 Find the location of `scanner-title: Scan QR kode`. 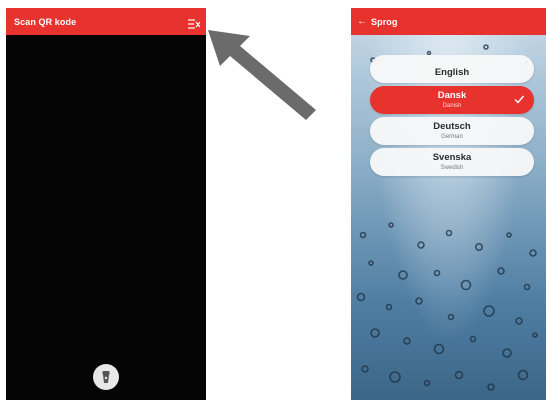

scanner-title: Scan QR kode is located at coordinates (45, 21).